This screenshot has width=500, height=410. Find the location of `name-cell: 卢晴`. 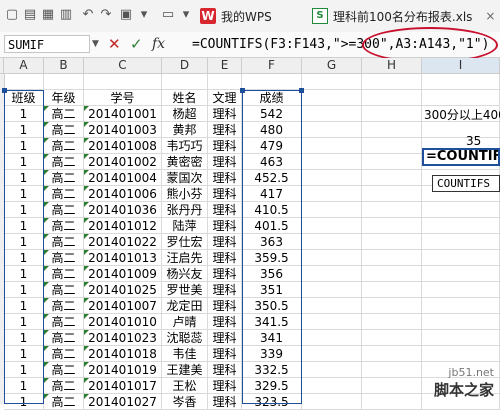

name-cell: 卢晴 is located at coordinates (185, 322).